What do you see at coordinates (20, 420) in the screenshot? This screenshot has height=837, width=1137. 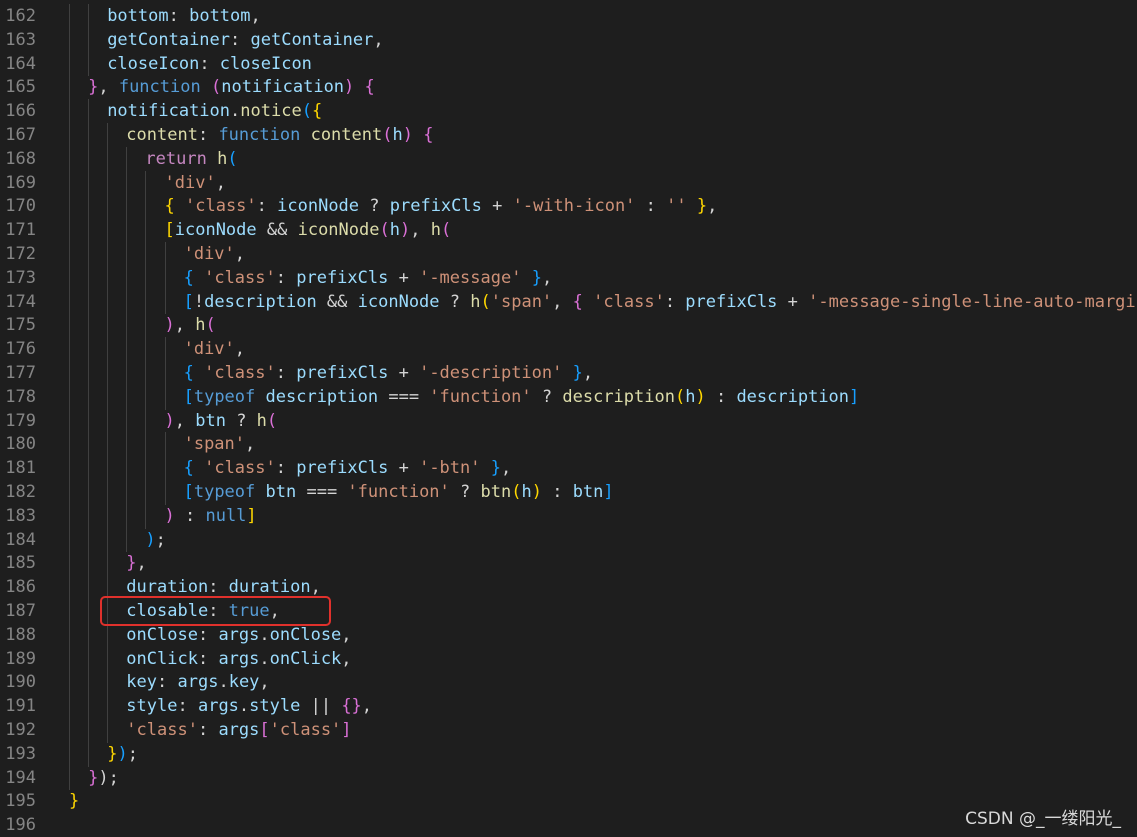 I see `line-number: 179` at bounding box center [20, 420].